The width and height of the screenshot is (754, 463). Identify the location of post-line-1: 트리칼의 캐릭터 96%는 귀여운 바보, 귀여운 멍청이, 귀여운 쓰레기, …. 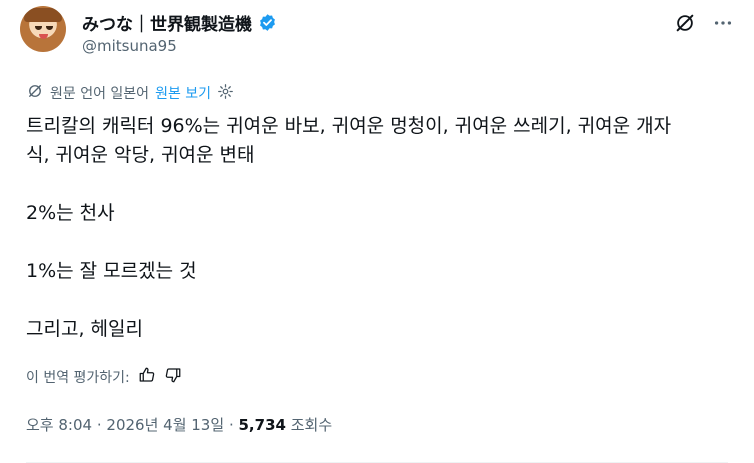
(349, 126).